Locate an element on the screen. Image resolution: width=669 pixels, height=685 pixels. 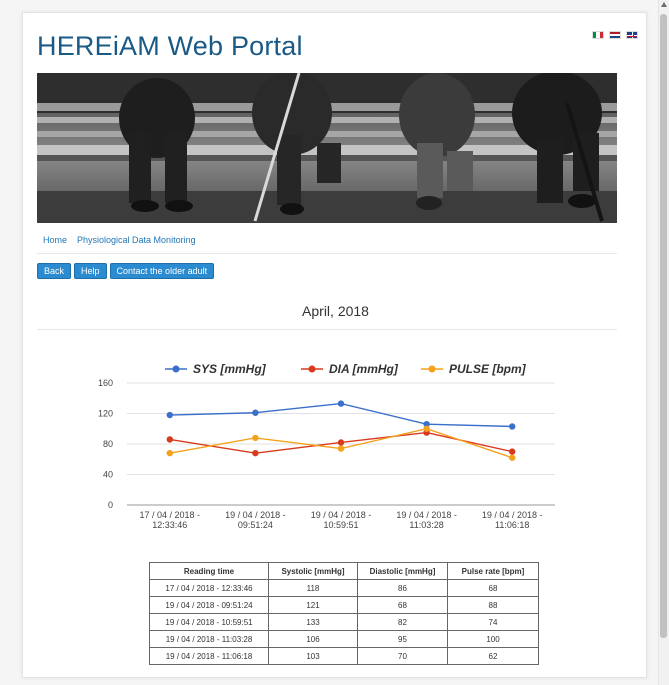
table-cell: 74 is located at coordinates (493, 622).